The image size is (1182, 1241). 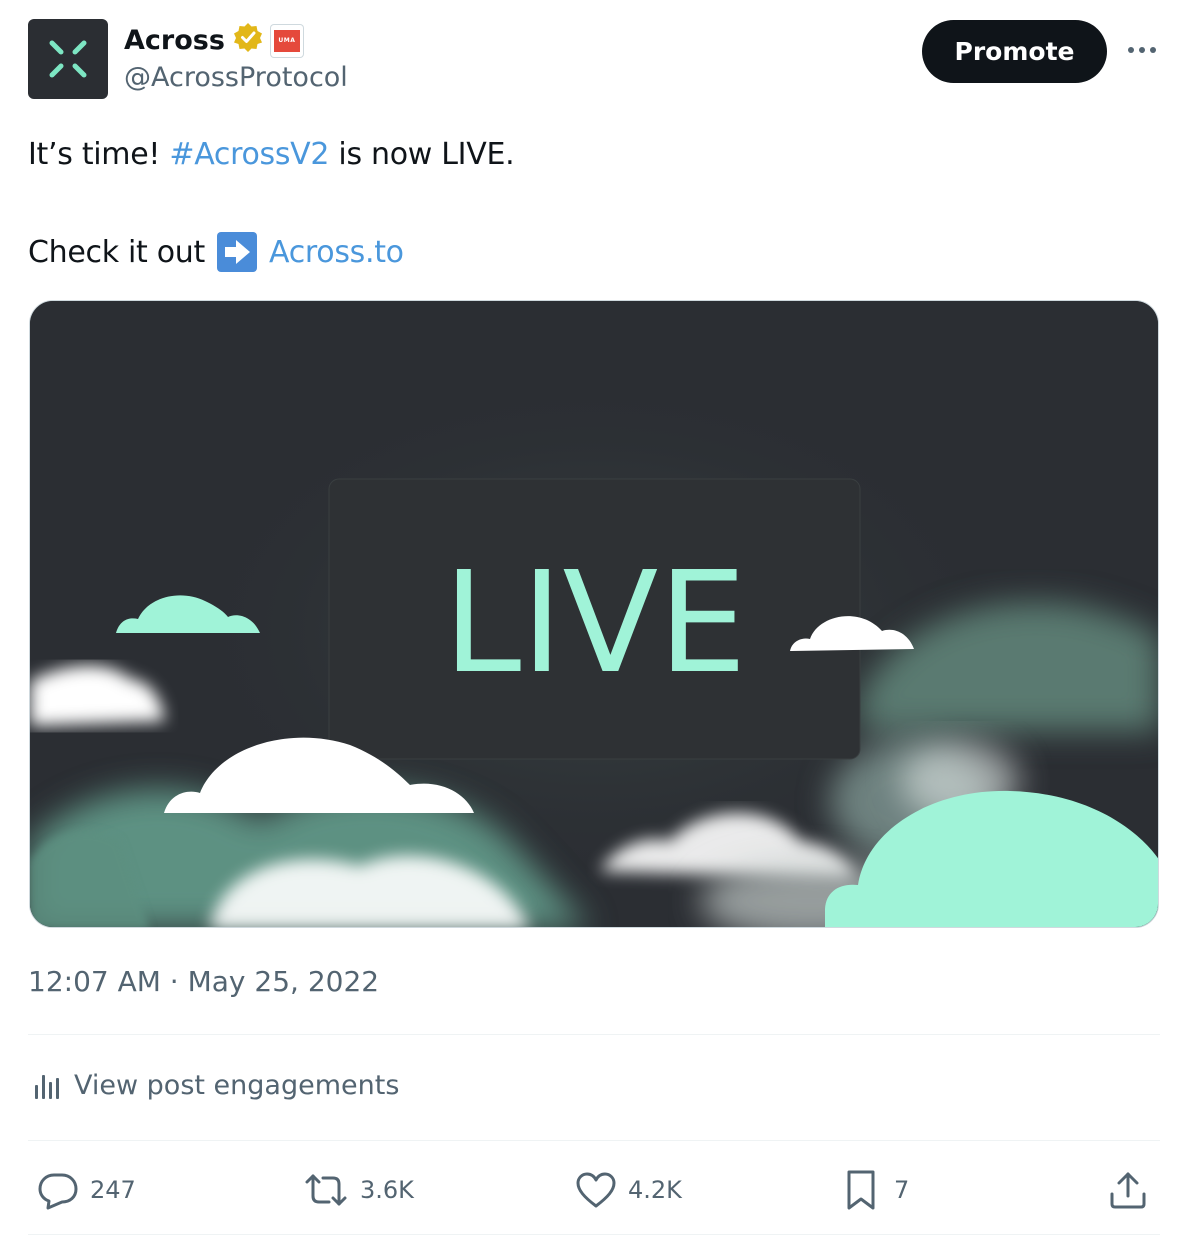 I want to click on tweet-time-link: 12:07 AM, so click(x=94, y=981).